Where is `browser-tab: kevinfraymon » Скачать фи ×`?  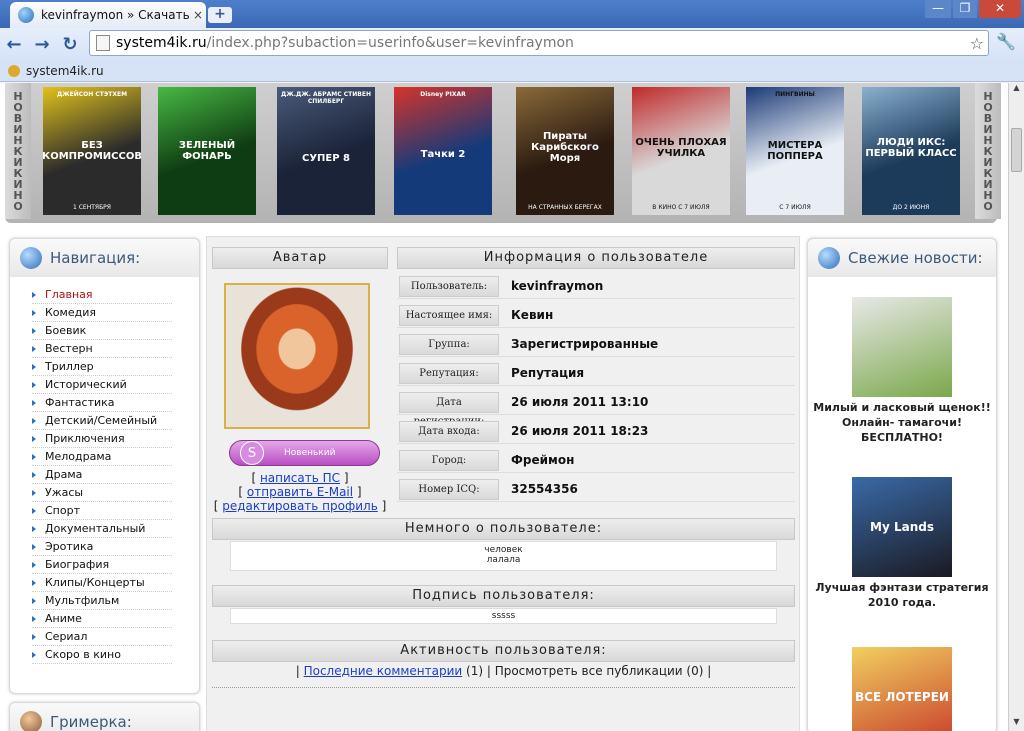
browser-tab: kevinfraymon » Скачать фи × is located at coordinates (108, 15).